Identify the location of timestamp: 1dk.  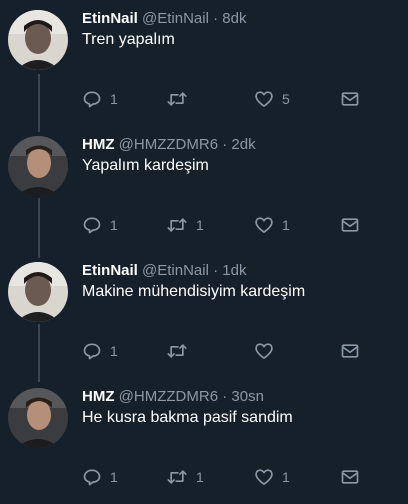
(234, 270).